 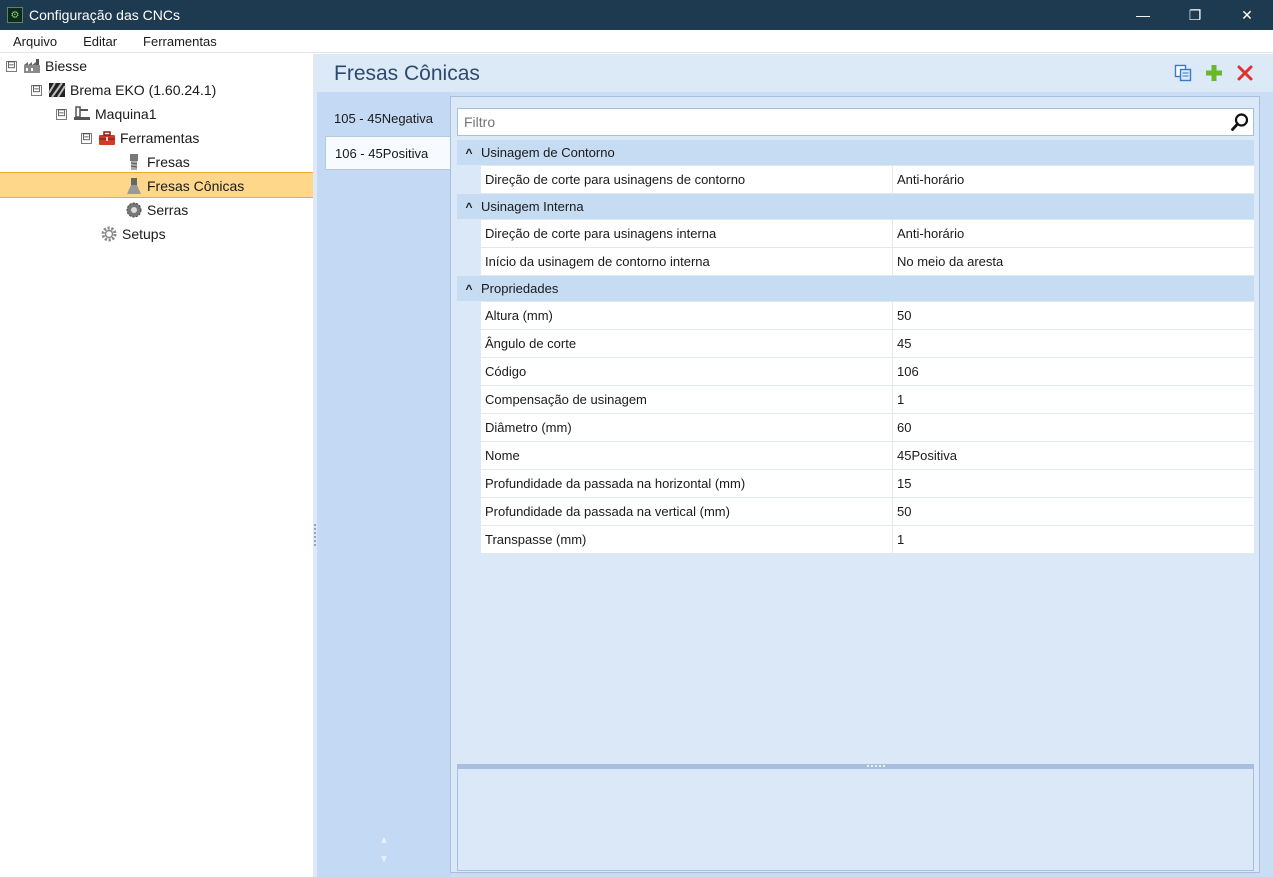 I want to click on copy-icon, so click(x=1183, y=73).